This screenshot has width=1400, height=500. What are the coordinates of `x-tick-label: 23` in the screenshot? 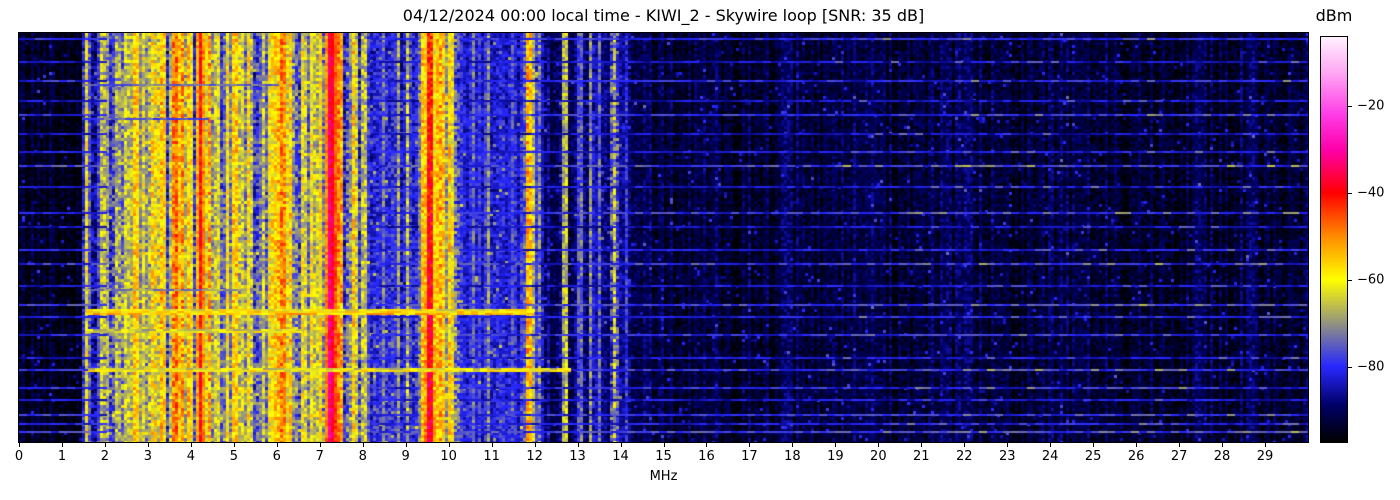 It's located at (1007, 456).